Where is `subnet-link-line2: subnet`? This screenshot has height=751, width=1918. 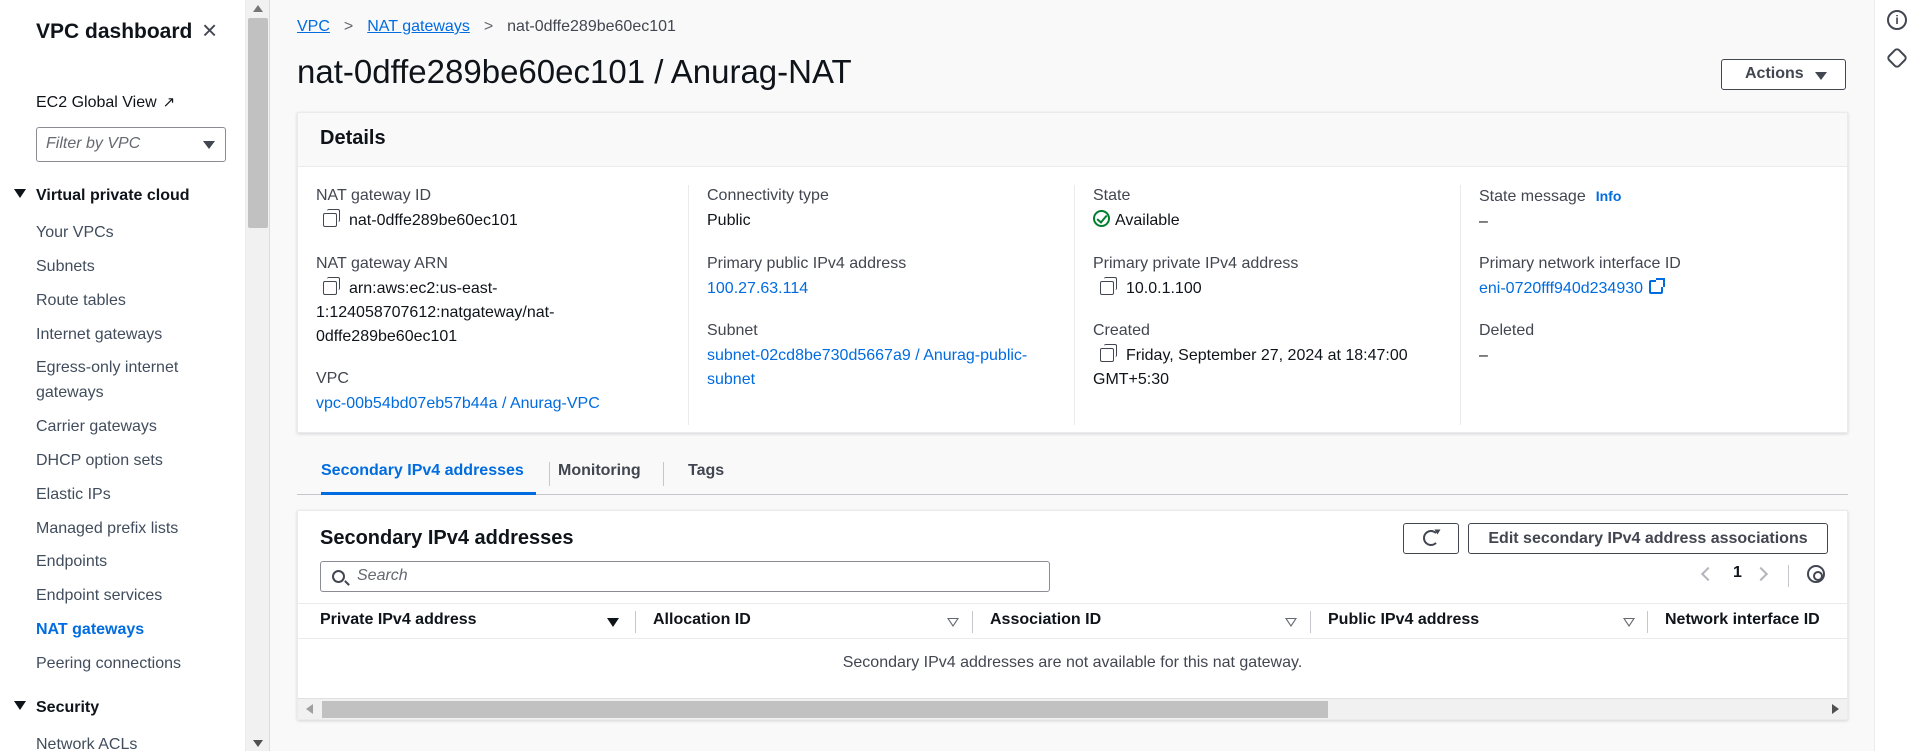 subnet-link-line2: subnet is located at coordinates (887, 380).